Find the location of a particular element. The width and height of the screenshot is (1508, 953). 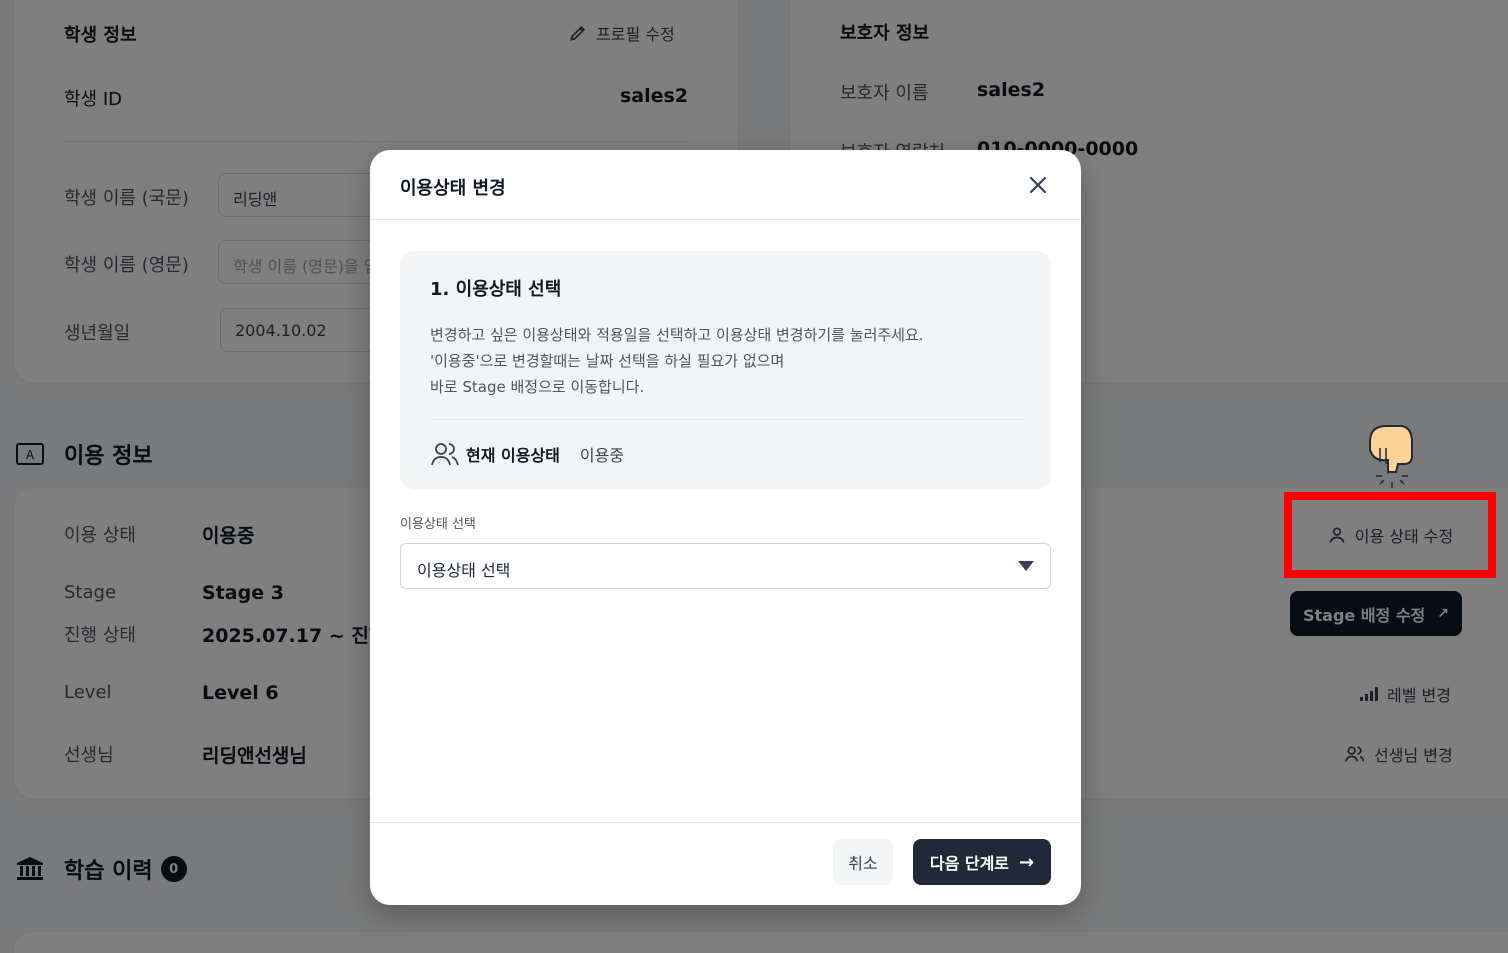

step-title: 1. 이용상태 선택 is located at coordinates (496, 289).